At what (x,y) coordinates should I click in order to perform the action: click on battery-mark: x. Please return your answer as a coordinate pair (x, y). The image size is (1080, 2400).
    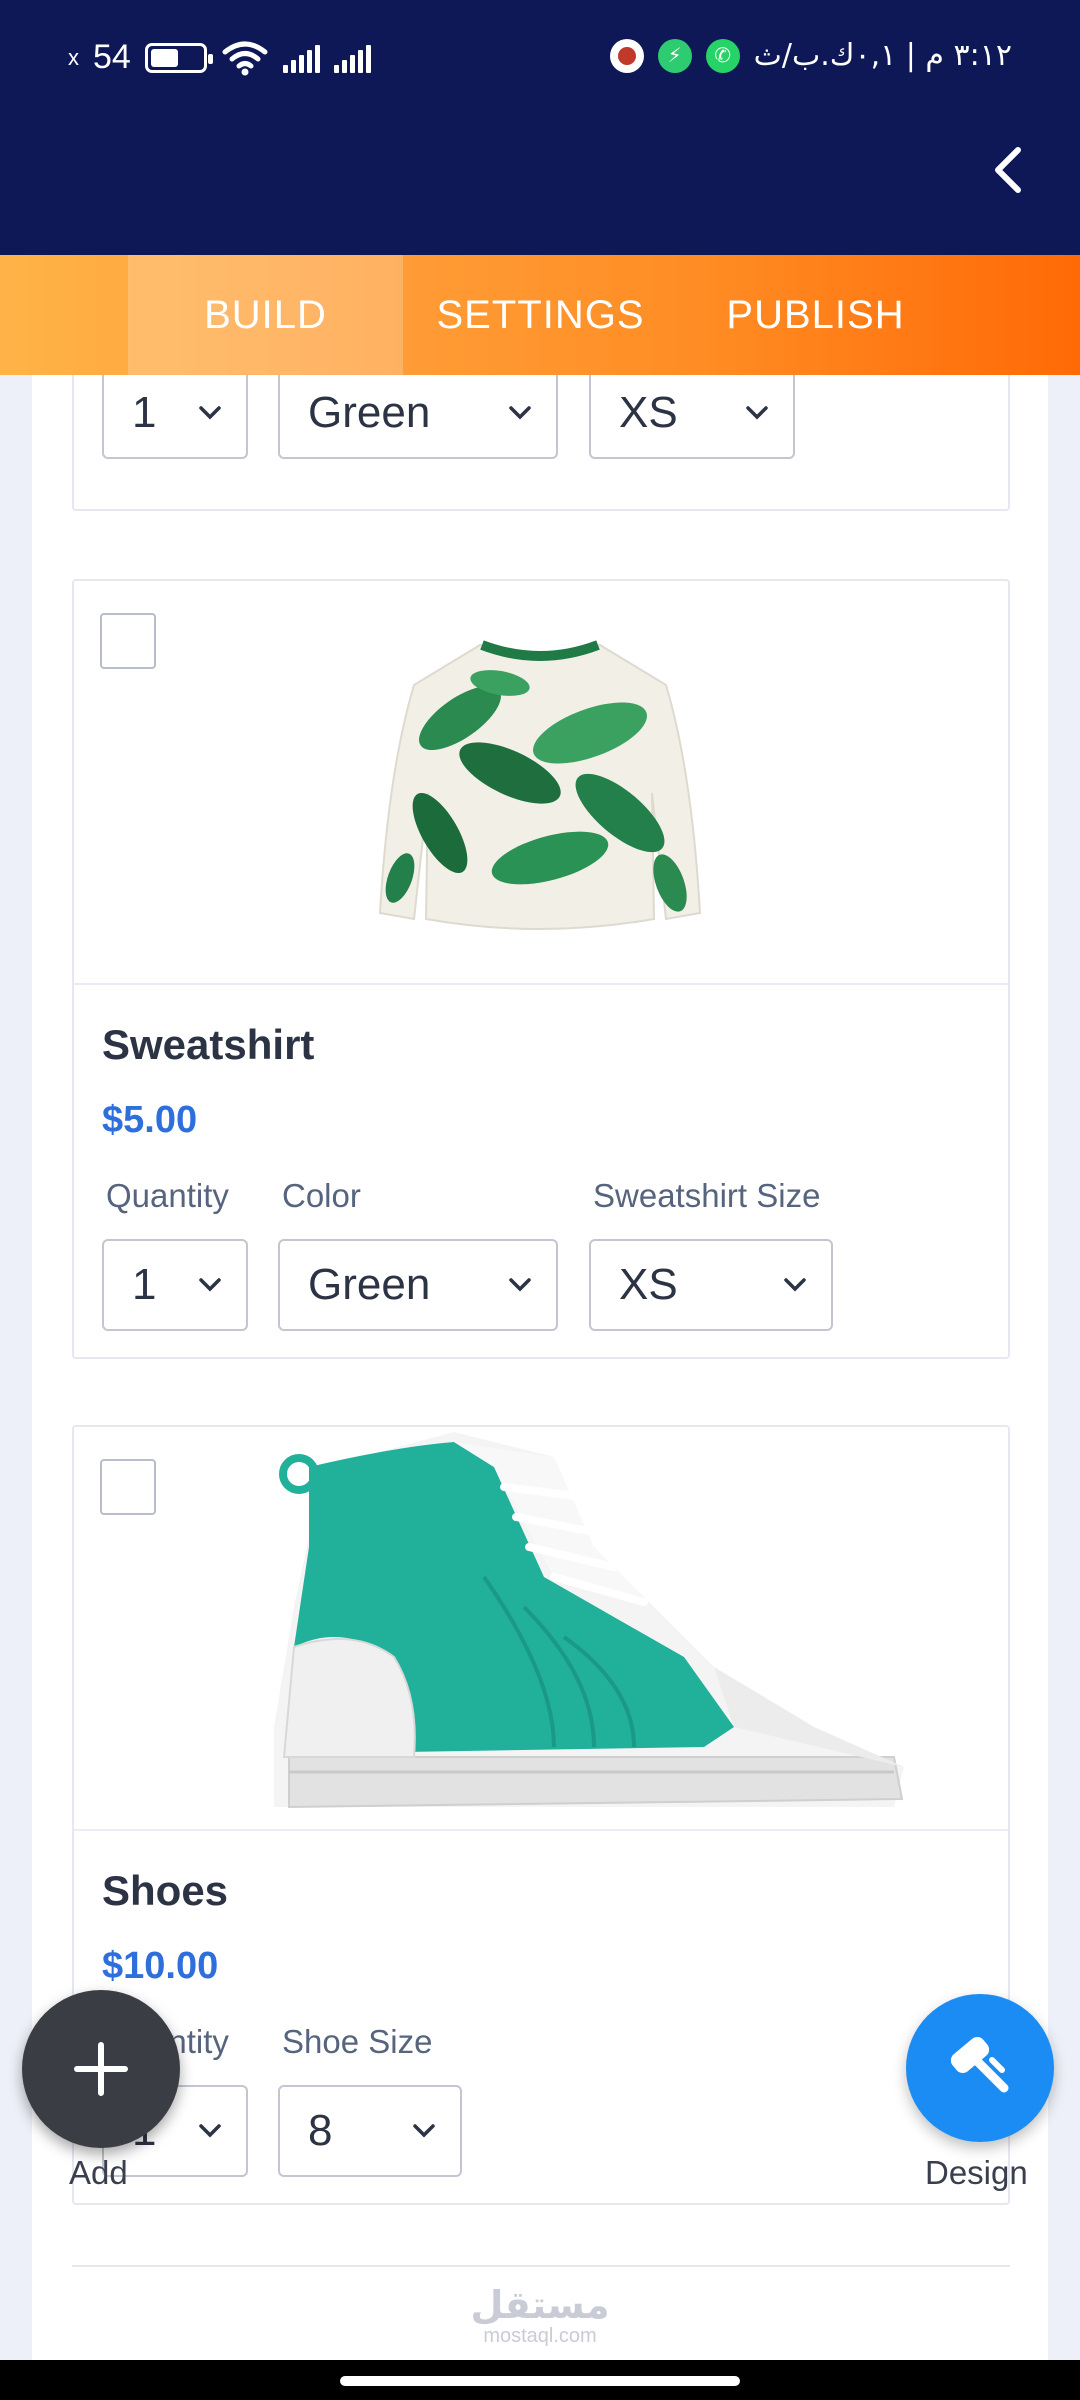
    Looking at the image, I should click on (73, 57).